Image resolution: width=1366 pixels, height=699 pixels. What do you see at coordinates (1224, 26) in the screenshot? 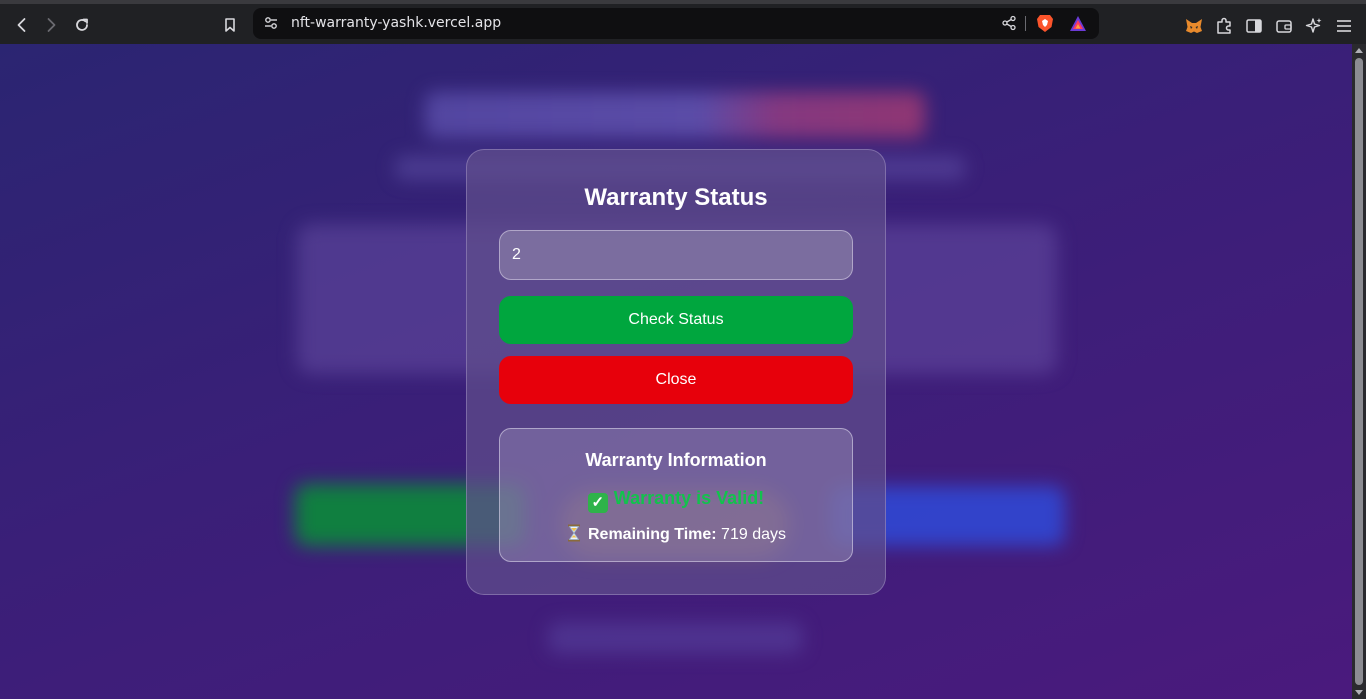
I see `extensions-icon` at bounding box center [1224, 26].